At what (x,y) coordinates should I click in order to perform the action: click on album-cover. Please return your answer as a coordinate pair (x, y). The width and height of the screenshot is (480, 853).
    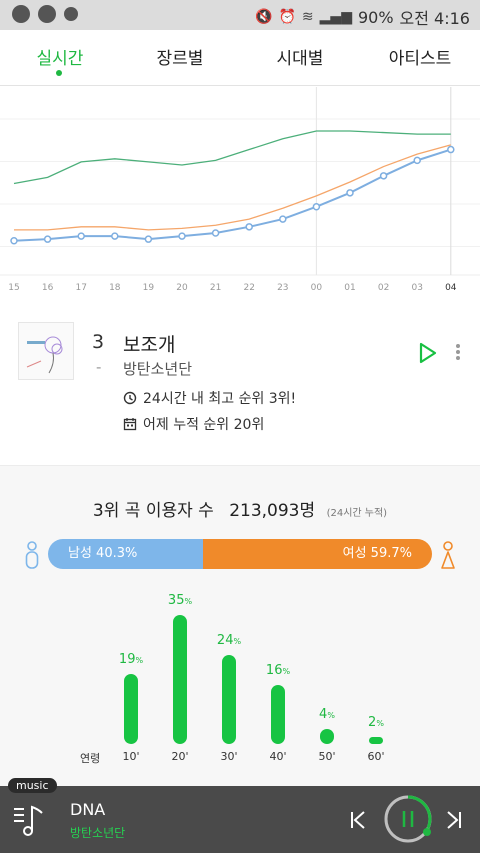
    Looking at the image, I should click on (46, 351).